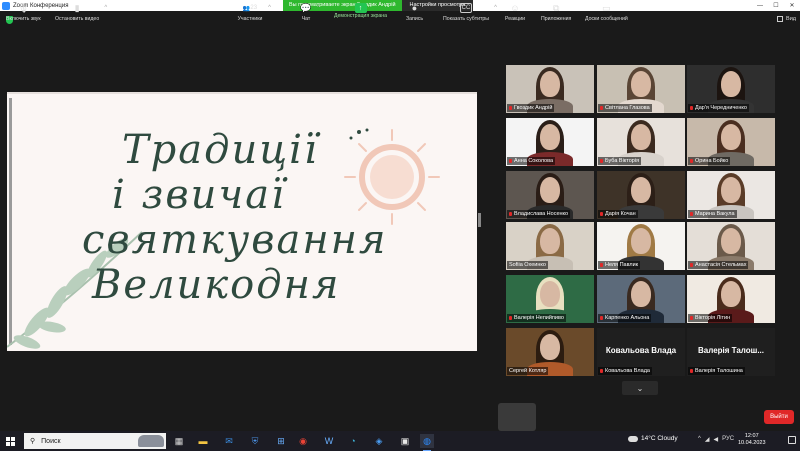 The image size is (800, 451). I want to click on captions-button: CC Показать субтитры ^, so click(470, 12).